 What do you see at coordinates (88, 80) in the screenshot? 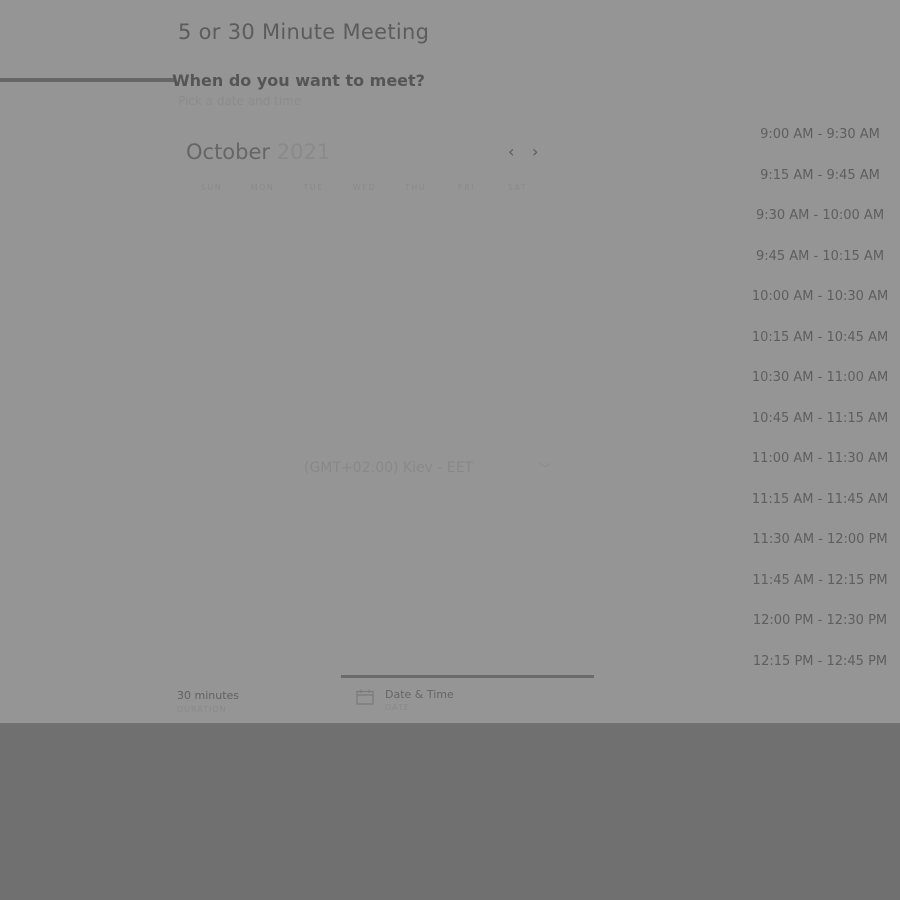
I see `progress-indicator` at bounding box center [88, 80].